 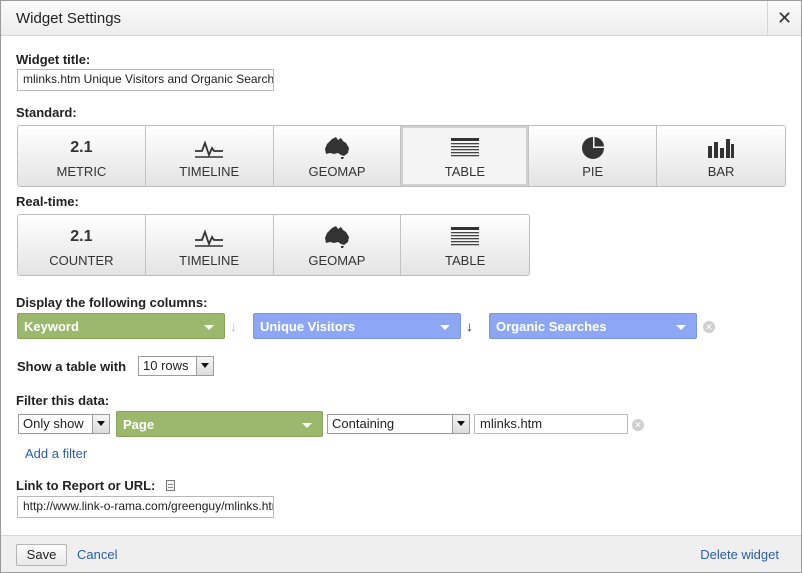 I want to click on standard-metric-button: 2.1 METRIC, so click(x=82, y=156).